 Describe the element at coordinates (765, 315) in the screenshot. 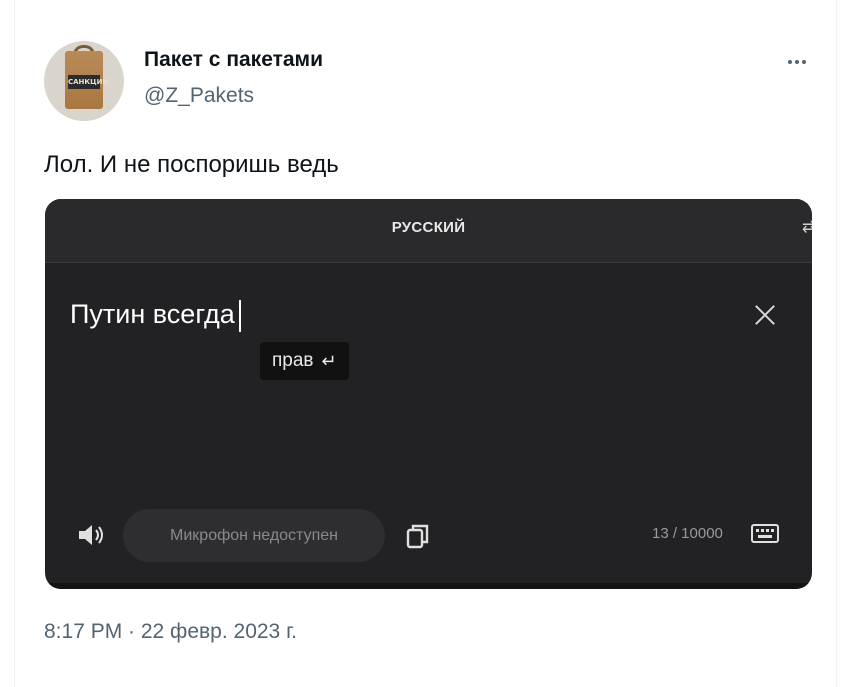

I see `close-icon` at that location.